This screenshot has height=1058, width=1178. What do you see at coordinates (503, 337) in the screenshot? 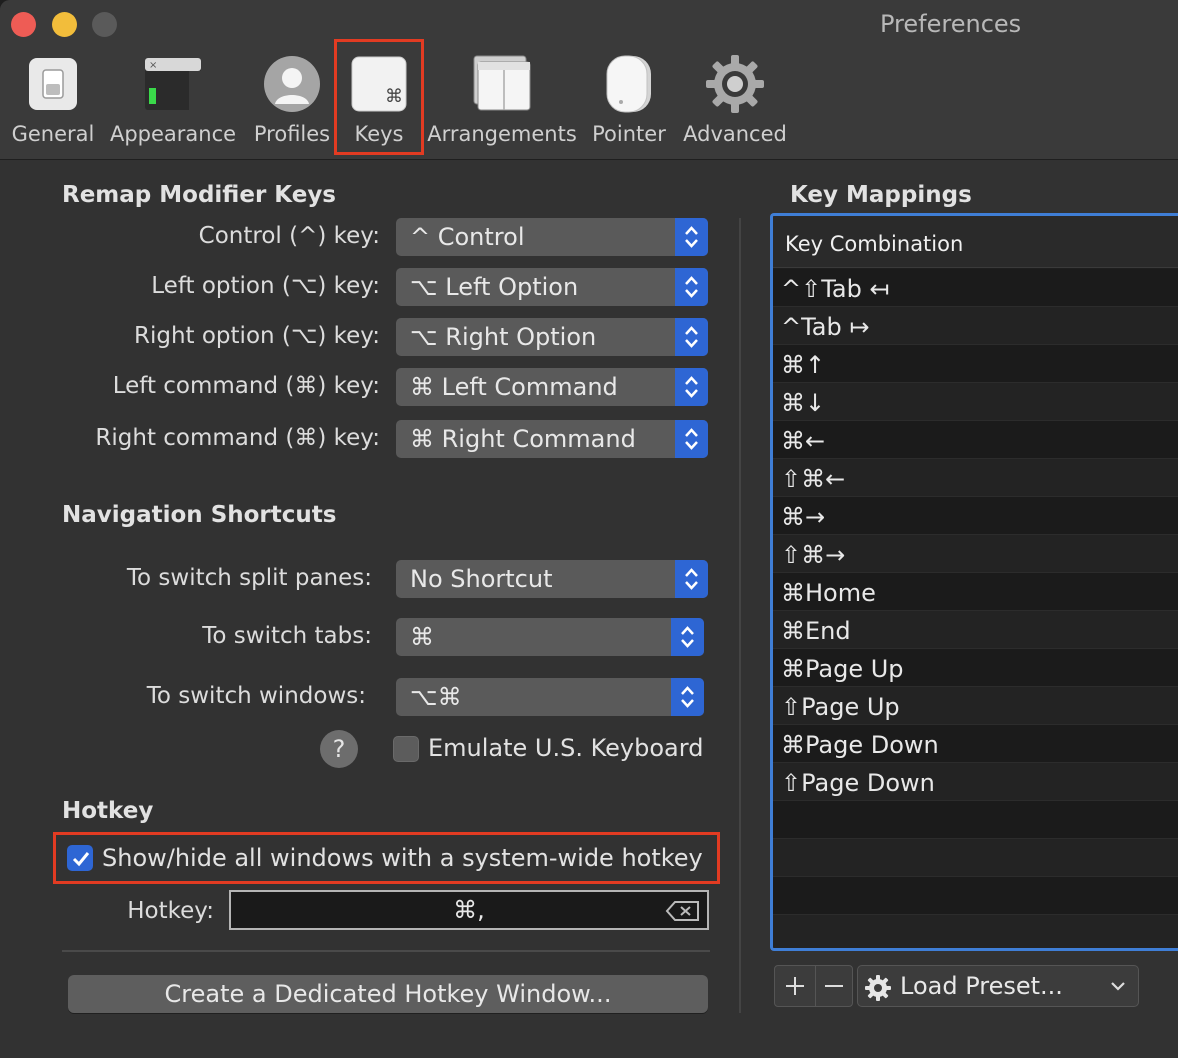
I see `right-option-key-value: ⌥ Right Option` at bounding box center [503, 337].